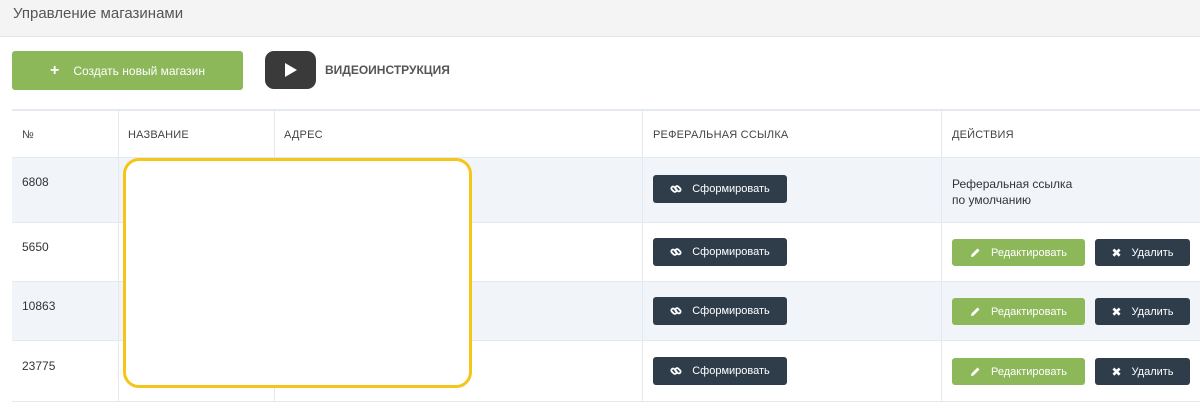 The width and height of the screenshot is (1200, 403). Describe the element at coordinates (39, 366) in the screenshot. I see `row-number: 23775` at that location.